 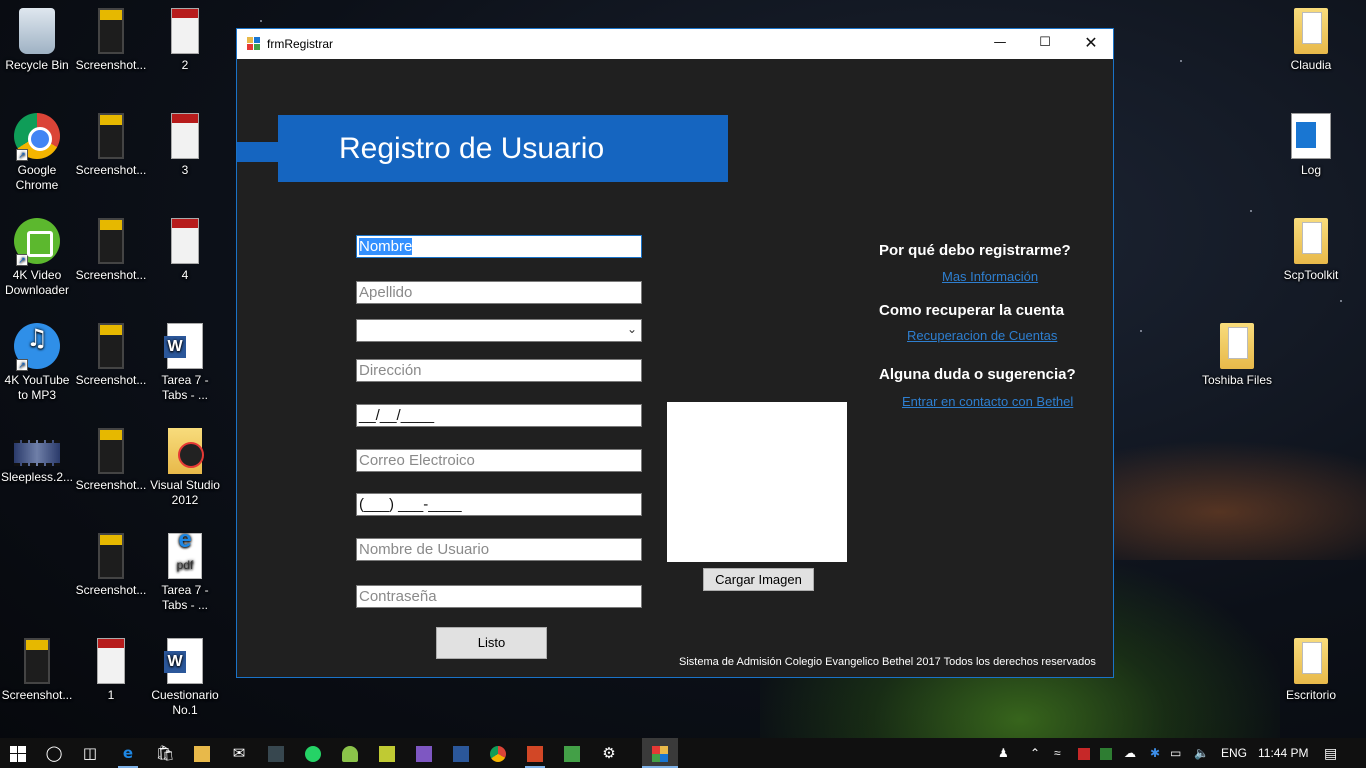 What do you see at coordinates (165, 753) in the screenshot?
I see `store-taskbar-icon: 🛍` at bounding box center [165, 753].